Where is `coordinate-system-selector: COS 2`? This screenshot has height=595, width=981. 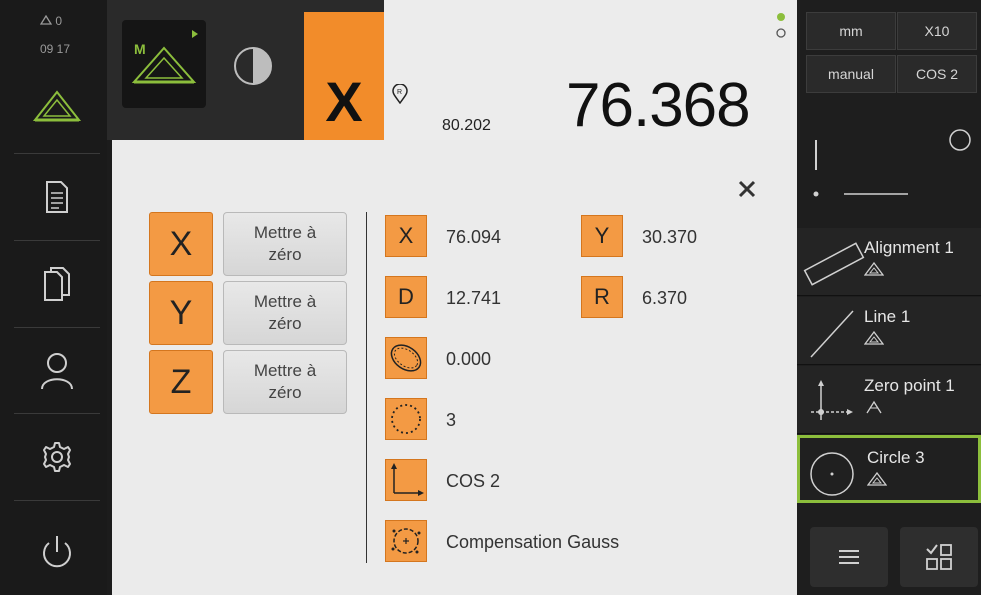
coordinate-system-selector: COS 2 is located at coordinates (937, 74).